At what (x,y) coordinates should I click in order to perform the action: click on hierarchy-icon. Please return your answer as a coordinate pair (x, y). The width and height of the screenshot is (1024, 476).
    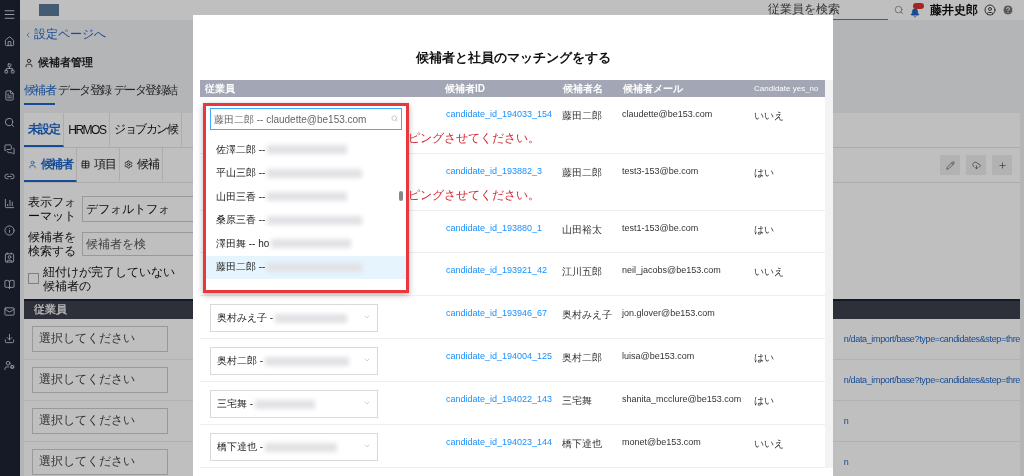
    Looking at the image, I should click on (9, 68).